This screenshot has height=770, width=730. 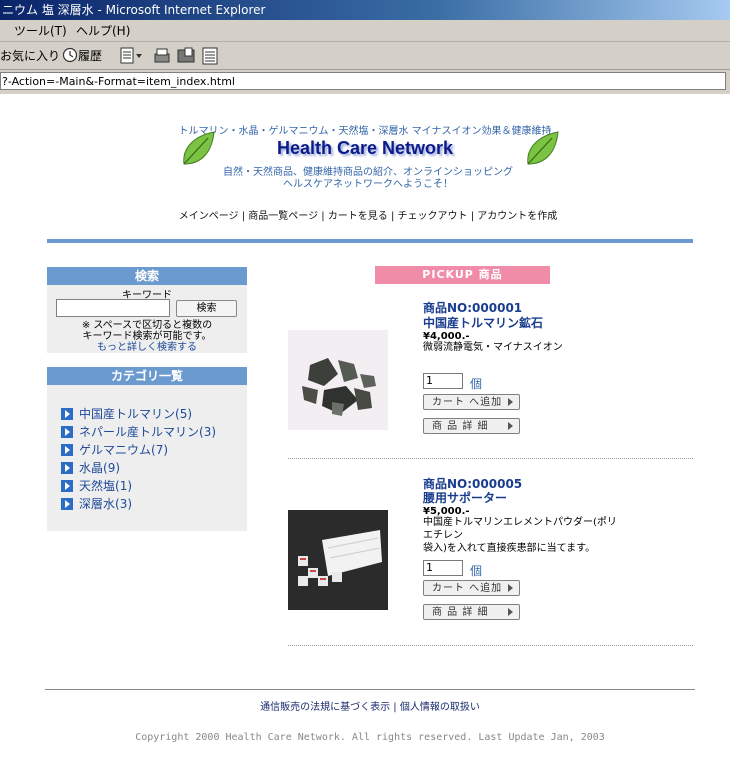 What do you see at coordinates (112, 468) in the screenshot?
I see `category-count: (9)` at bounding box center [112, 468].